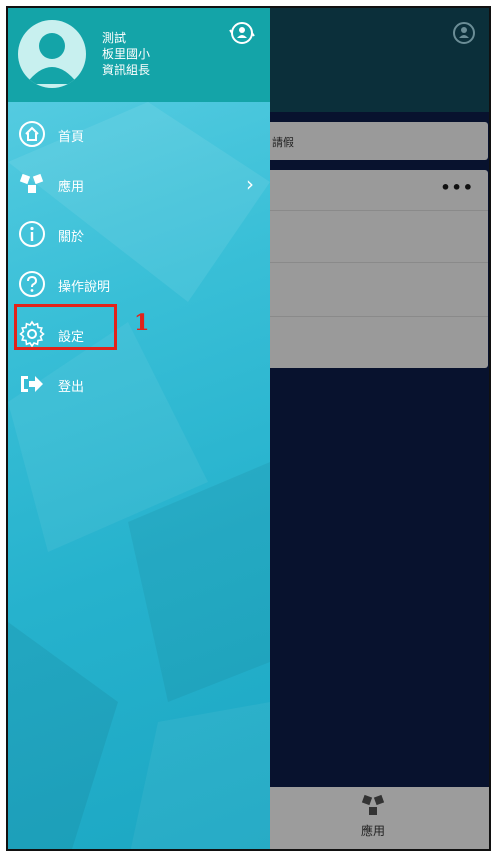  Describe the element at coordinates (372, 831) in the screenshot. I see `tab-apps-label: 應用` at that location.